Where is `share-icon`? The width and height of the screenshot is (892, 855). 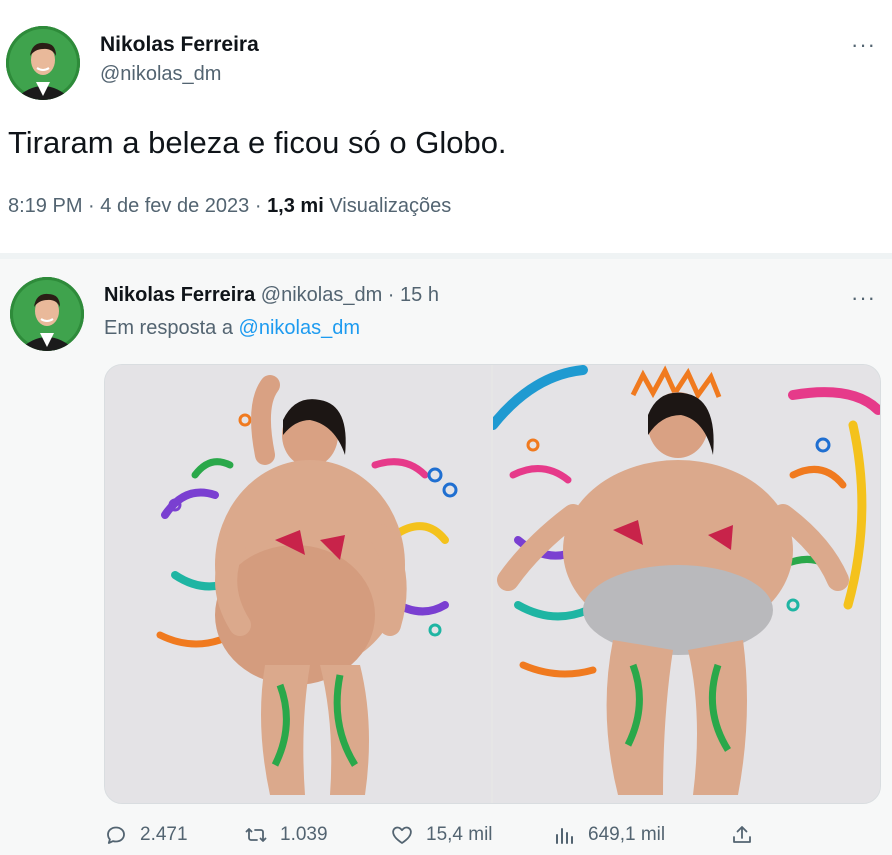 share-icon is located at coordinates (742, 834).